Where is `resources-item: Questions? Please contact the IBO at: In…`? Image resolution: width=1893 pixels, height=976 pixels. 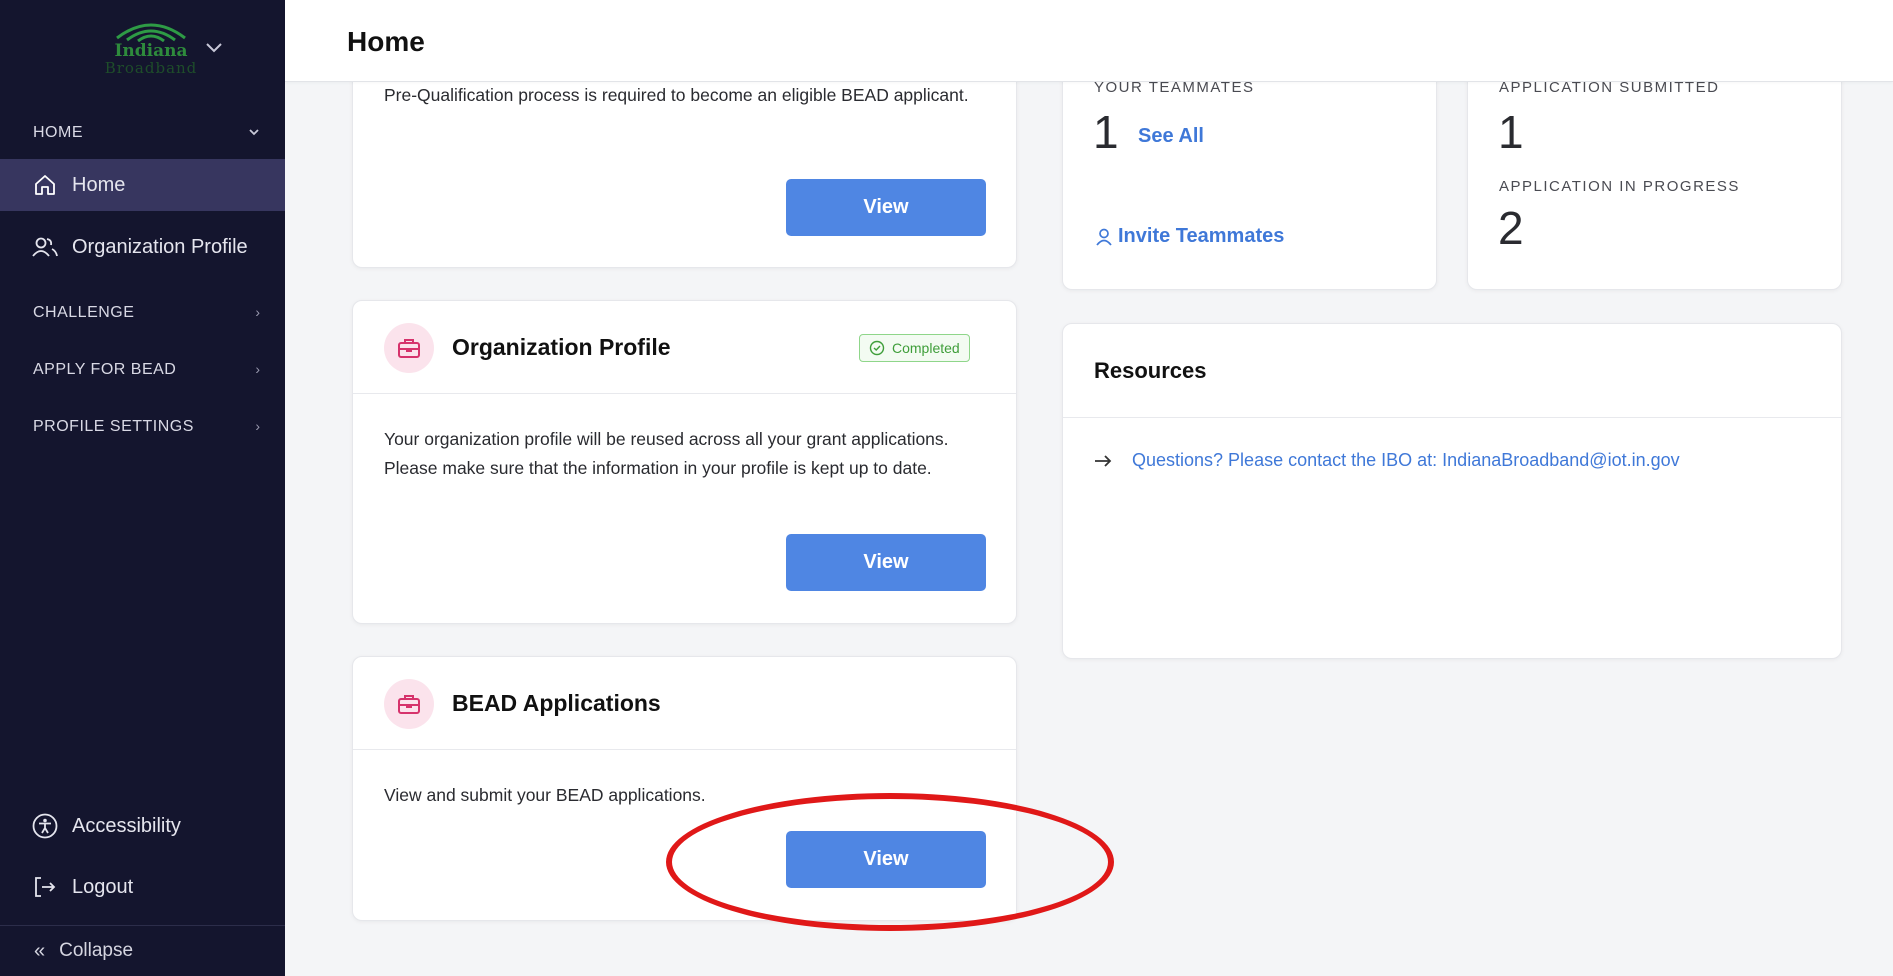
resources-item: Questions? Please contact the IBO at: In… is located at coordinates (1387, 460).